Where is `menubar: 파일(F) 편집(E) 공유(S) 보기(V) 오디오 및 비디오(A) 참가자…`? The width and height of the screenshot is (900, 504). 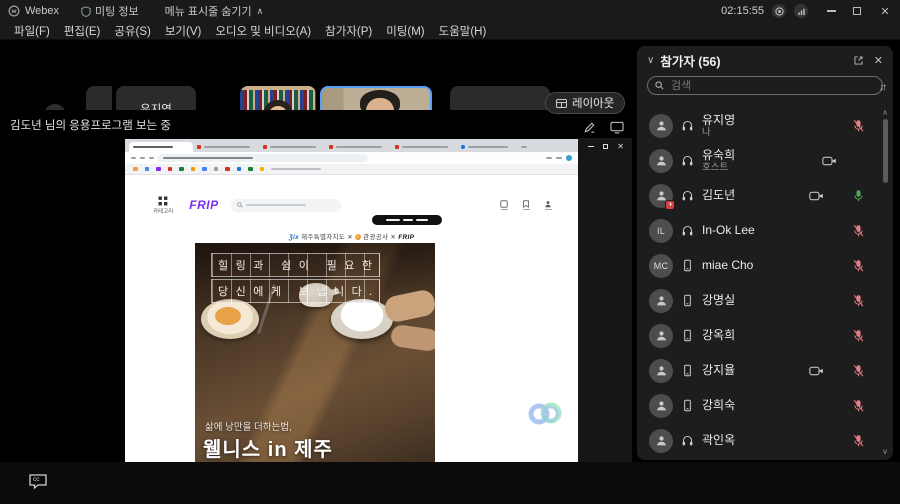 menubar: 파일(F) 편집(E) 공유(S) 보기(V) 오디오 및 비디오(A) 참가자… is located at coordinates (450, 31).